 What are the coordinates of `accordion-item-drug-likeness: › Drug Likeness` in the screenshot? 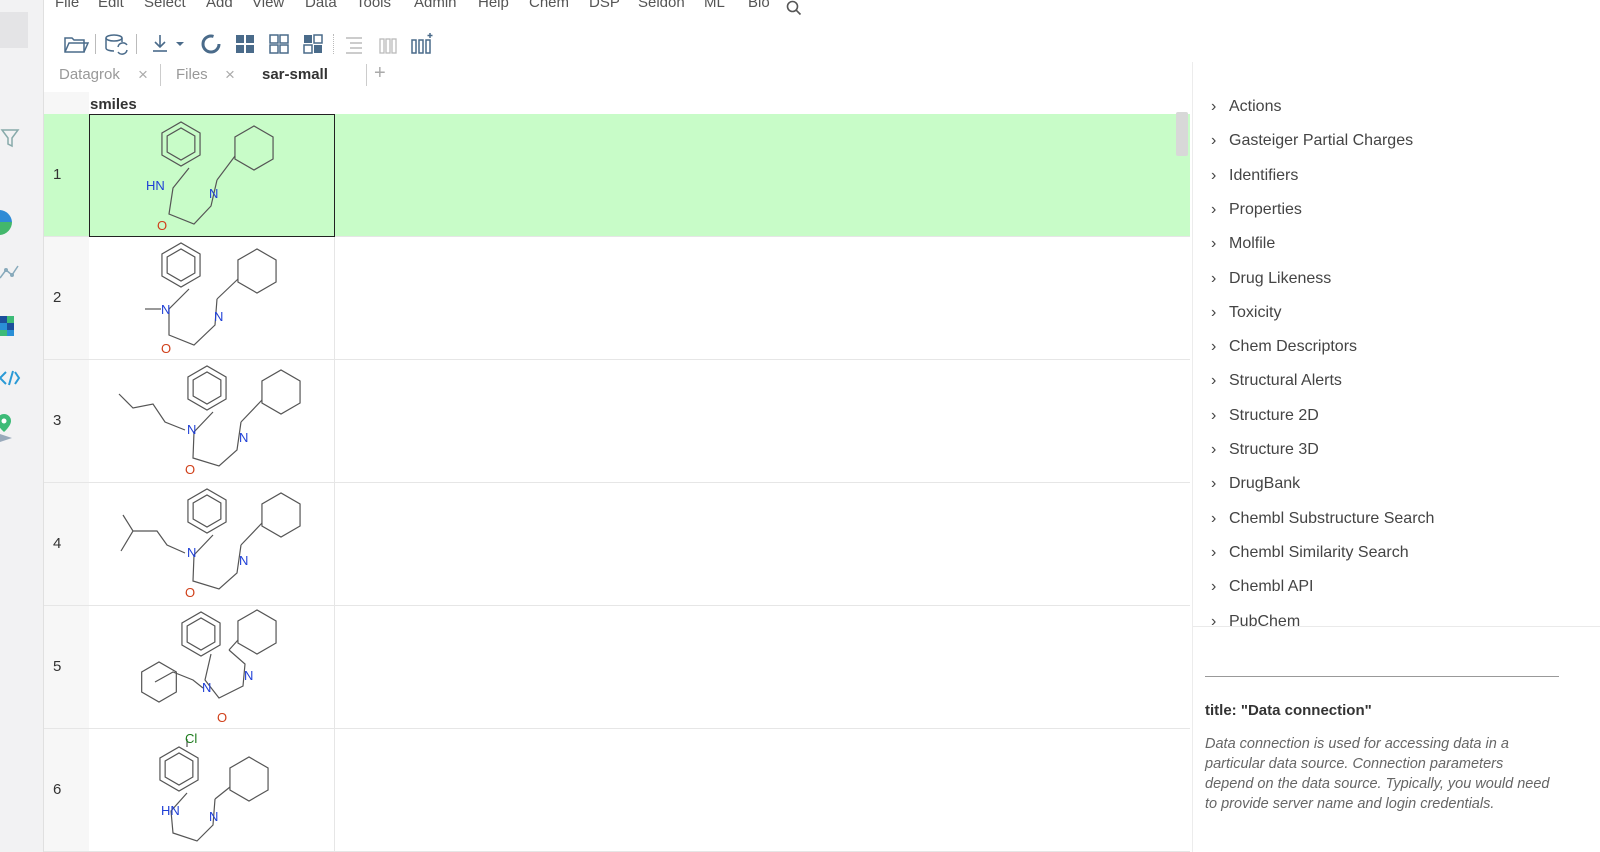 It's located at (1401, 283).